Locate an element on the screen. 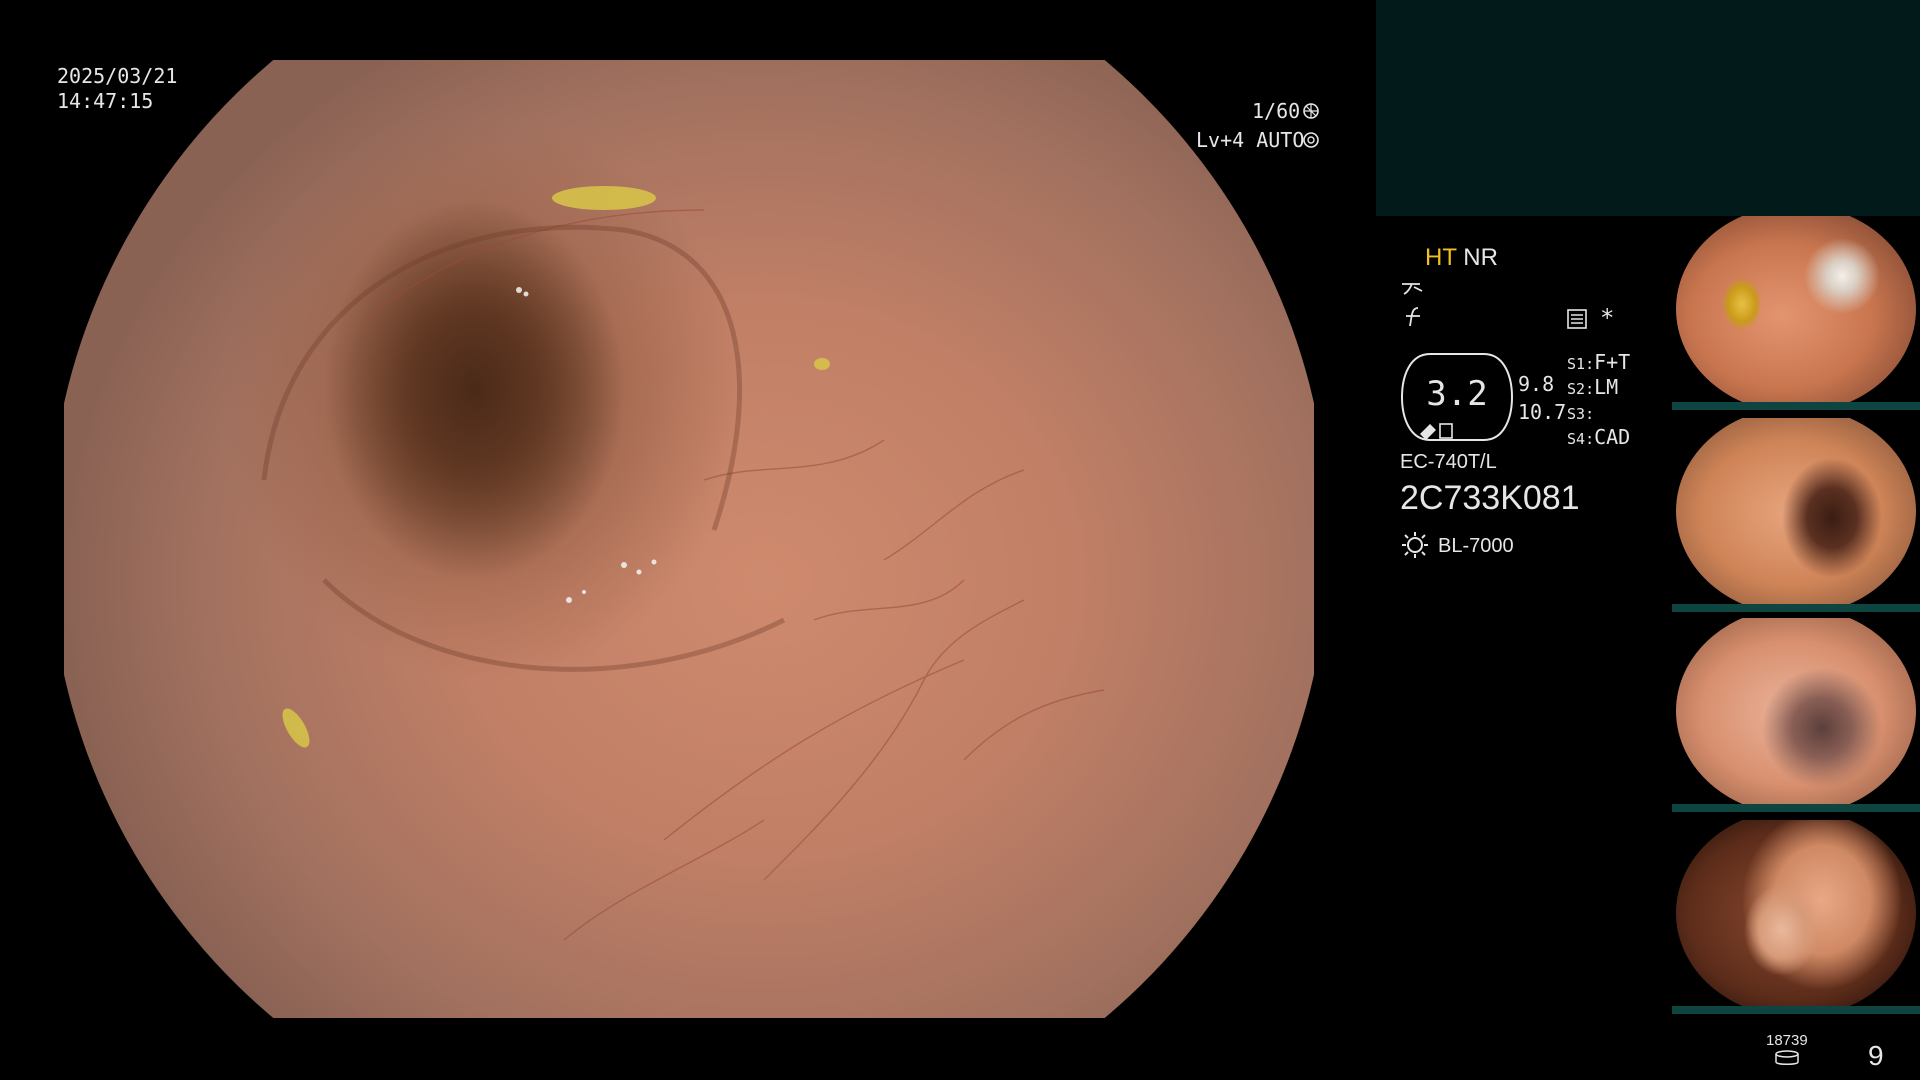  iris-icon is located at coordinates (1311, 142).